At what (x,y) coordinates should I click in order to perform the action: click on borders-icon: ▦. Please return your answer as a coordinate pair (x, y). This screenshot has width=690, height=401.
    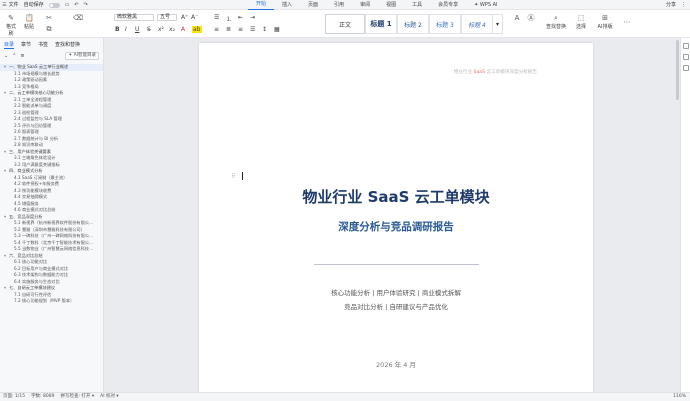
    Looking at the image, I should click on (277, 29).